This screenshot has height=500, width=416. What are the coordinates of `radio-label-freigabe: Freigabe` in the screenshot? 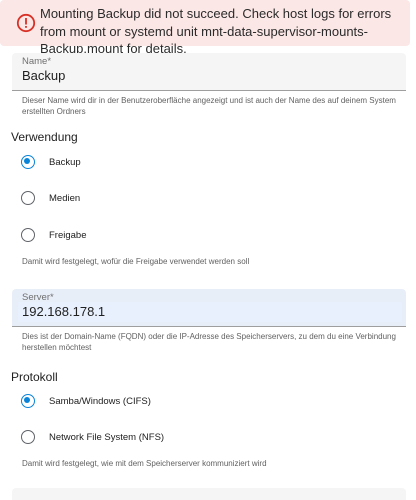 It's located at (68, 235).